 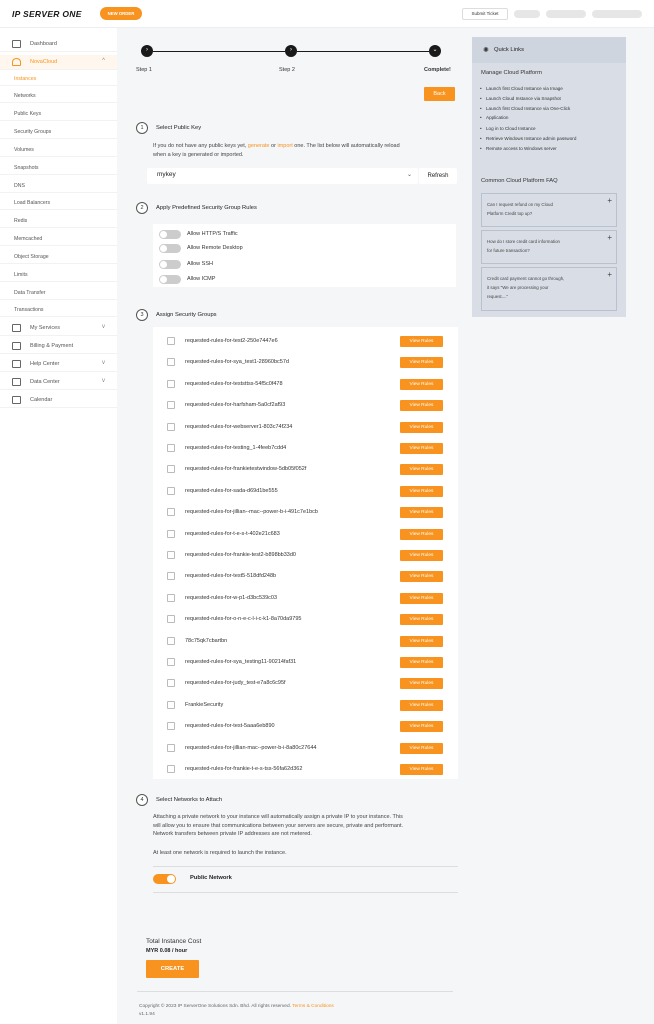 I want to click on sidebar-sub-security-groups: Security Groups, so click(x=58, y=132).